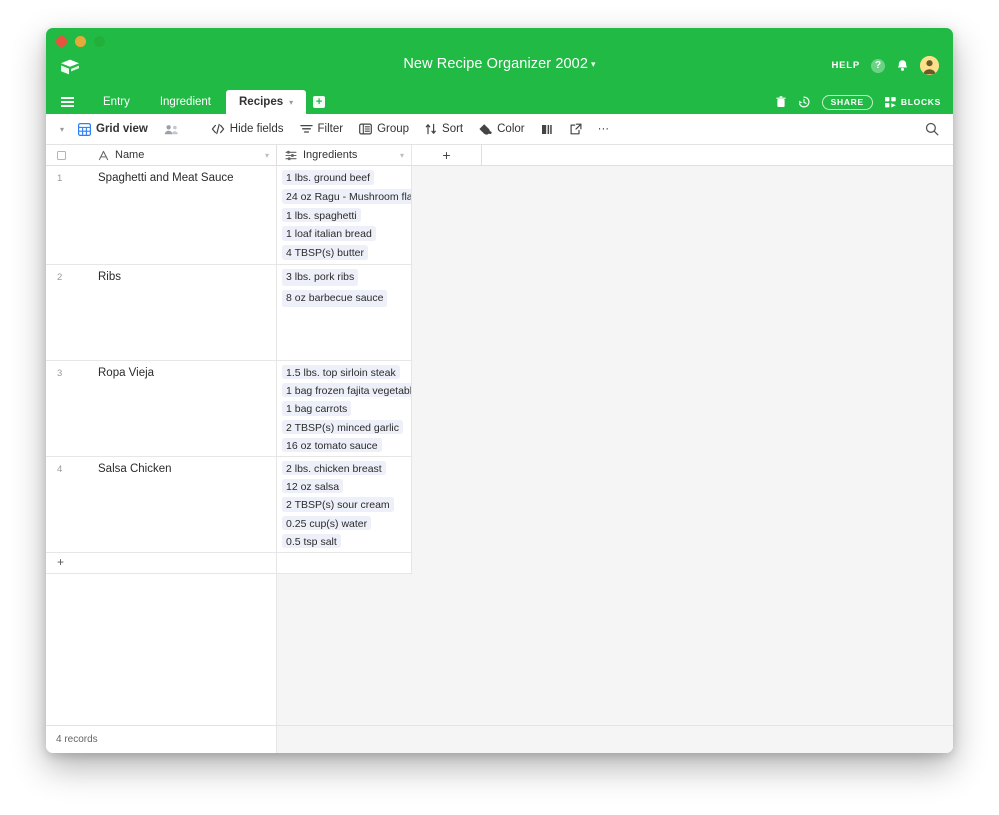  Describe the element at coordinates (187, 312) in the screenshot. I see `cell-name: Ribs` at that location.